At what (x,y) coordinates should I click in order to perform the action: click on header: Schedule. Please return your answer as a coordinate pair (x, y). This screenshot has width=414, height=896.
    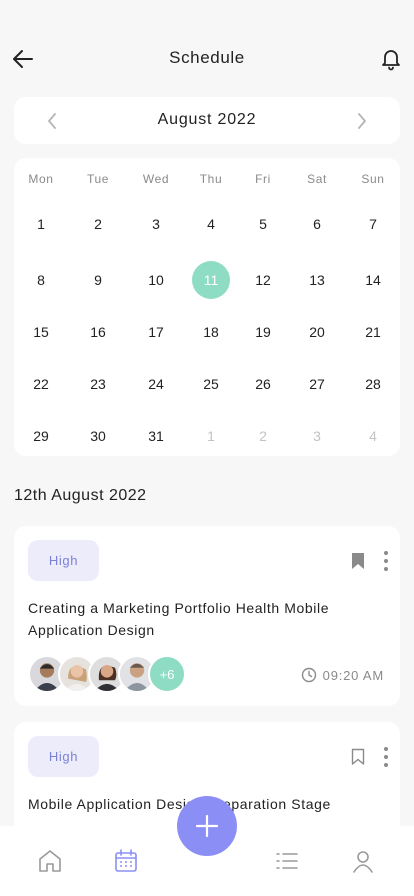
    Looking at the image, I should click on (207, 58).